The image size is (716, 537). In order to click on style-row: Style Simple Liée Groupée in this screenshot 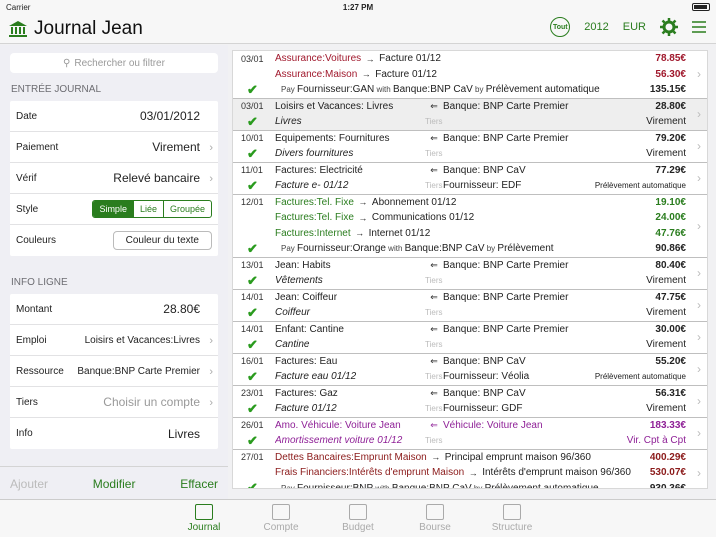, I will do `click(114, 209)`.